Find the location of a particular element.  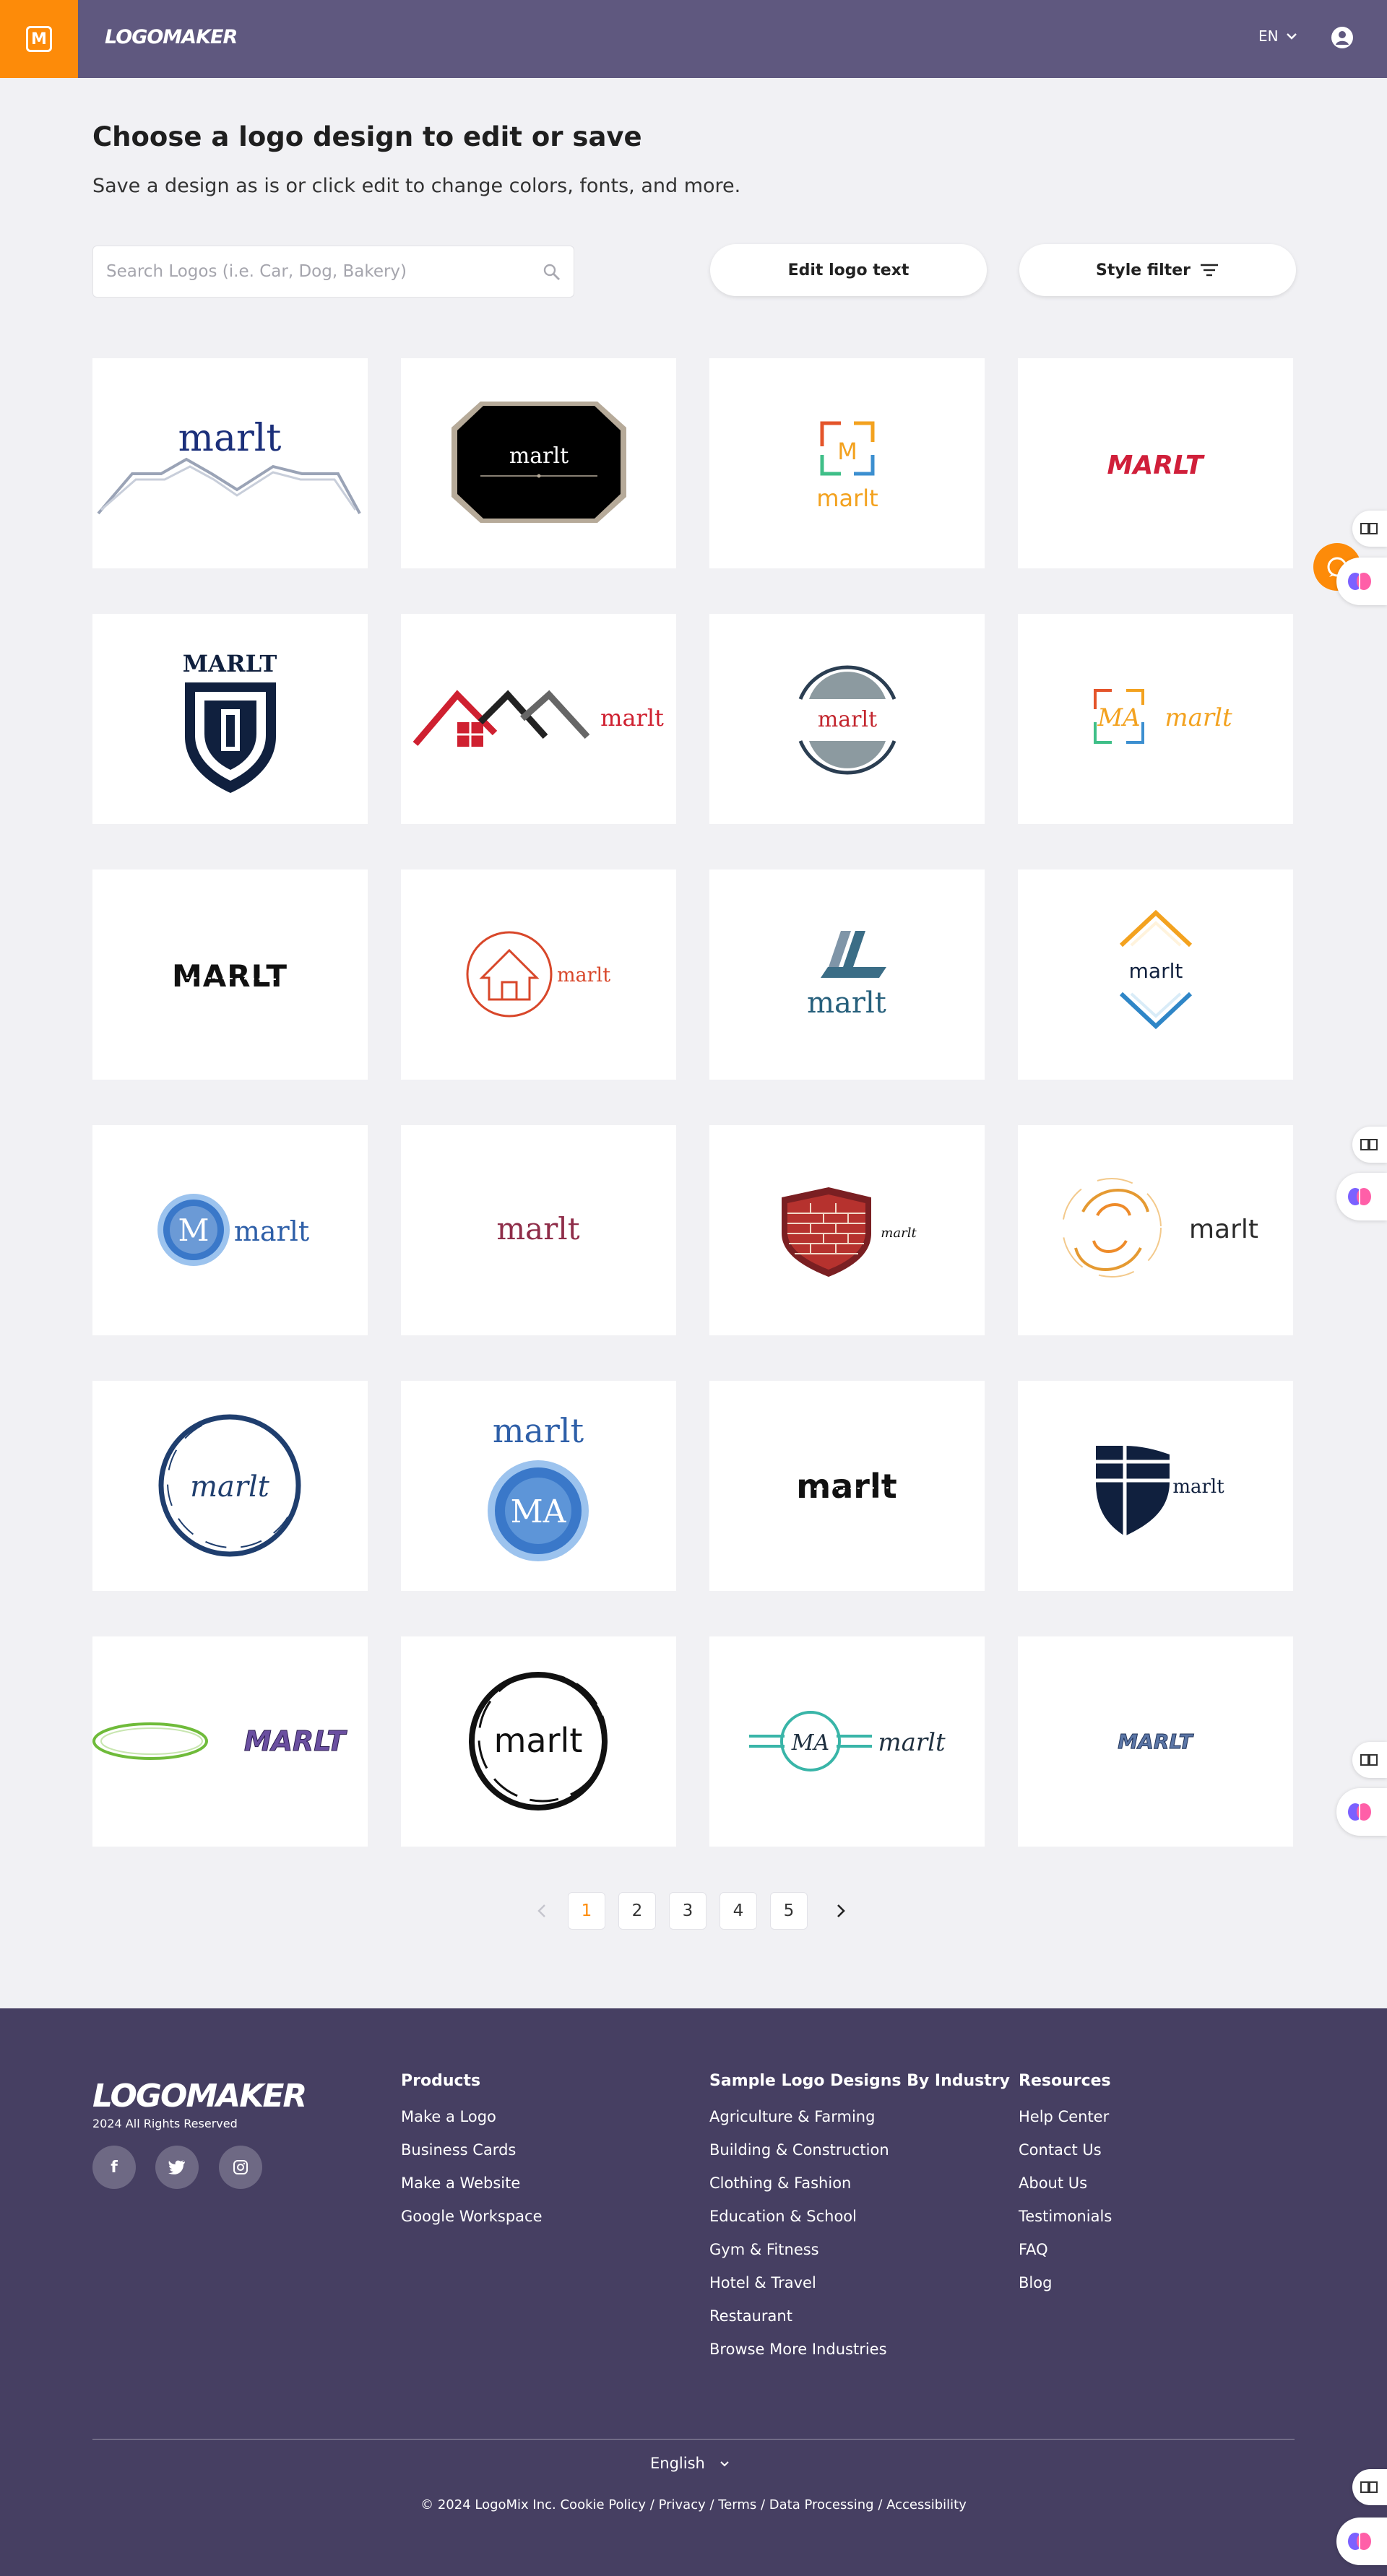

previous-page-button is located at coordinates (541, 1911).